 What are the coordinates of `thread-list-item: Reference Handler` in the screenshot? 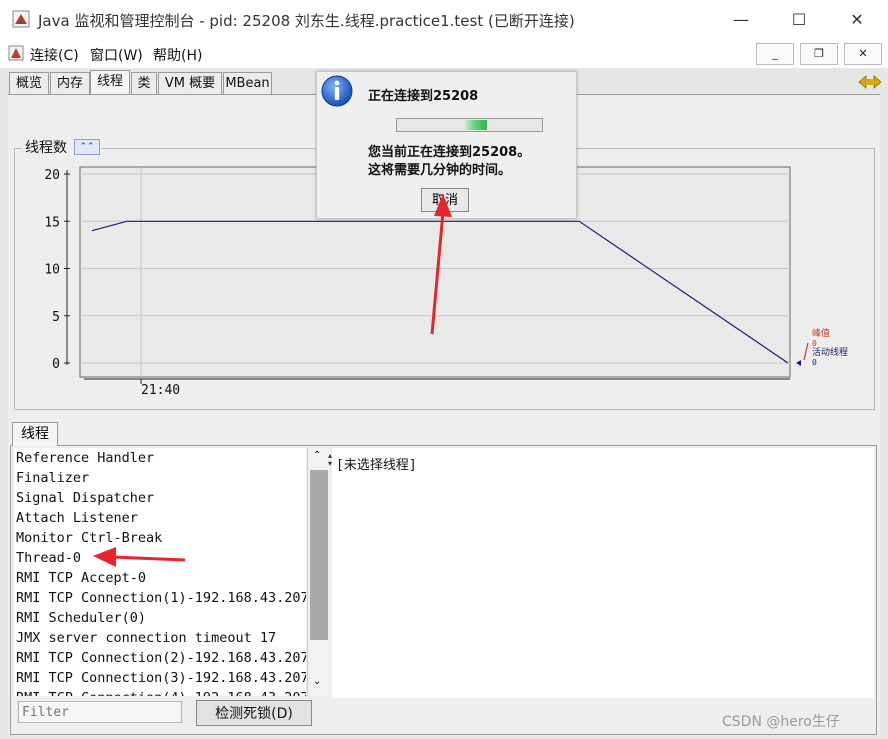 It's located at (85, 458).